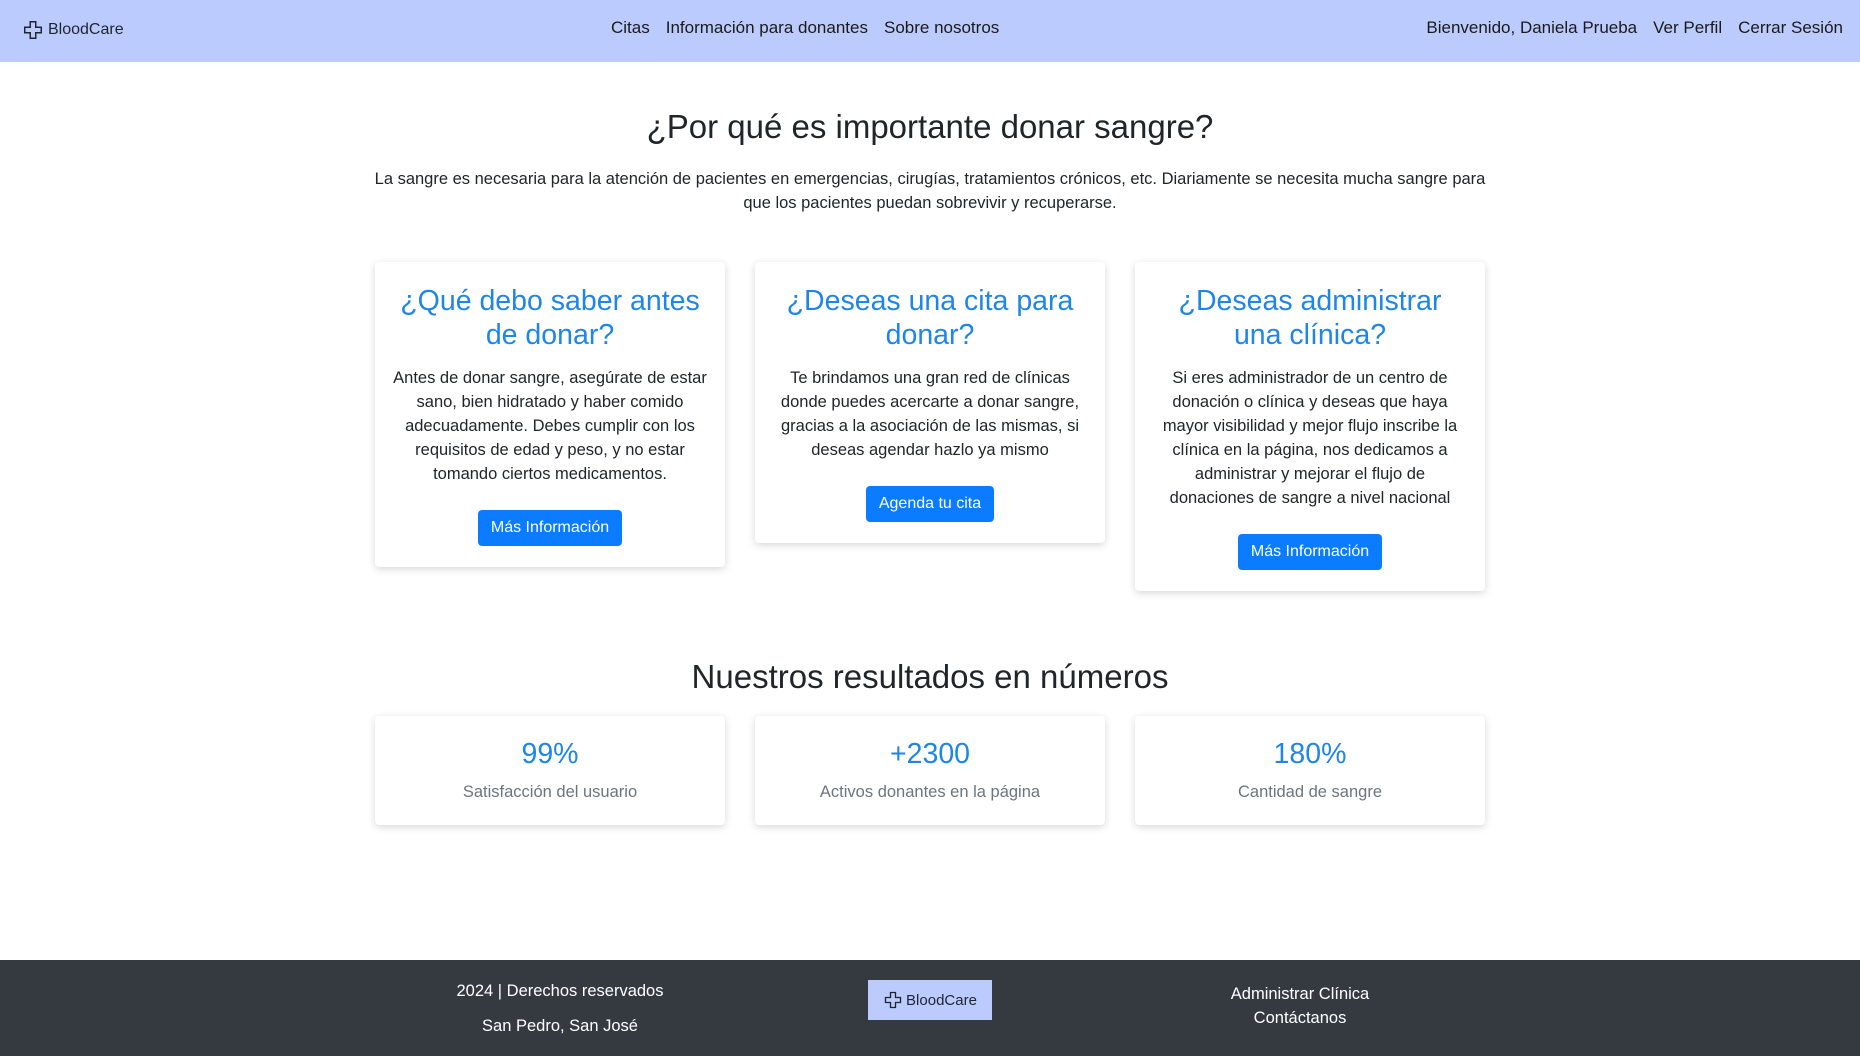  Describe the element at coordinates (1310, 754) in the screenshot. I see `stat-value: 180%` at that location.